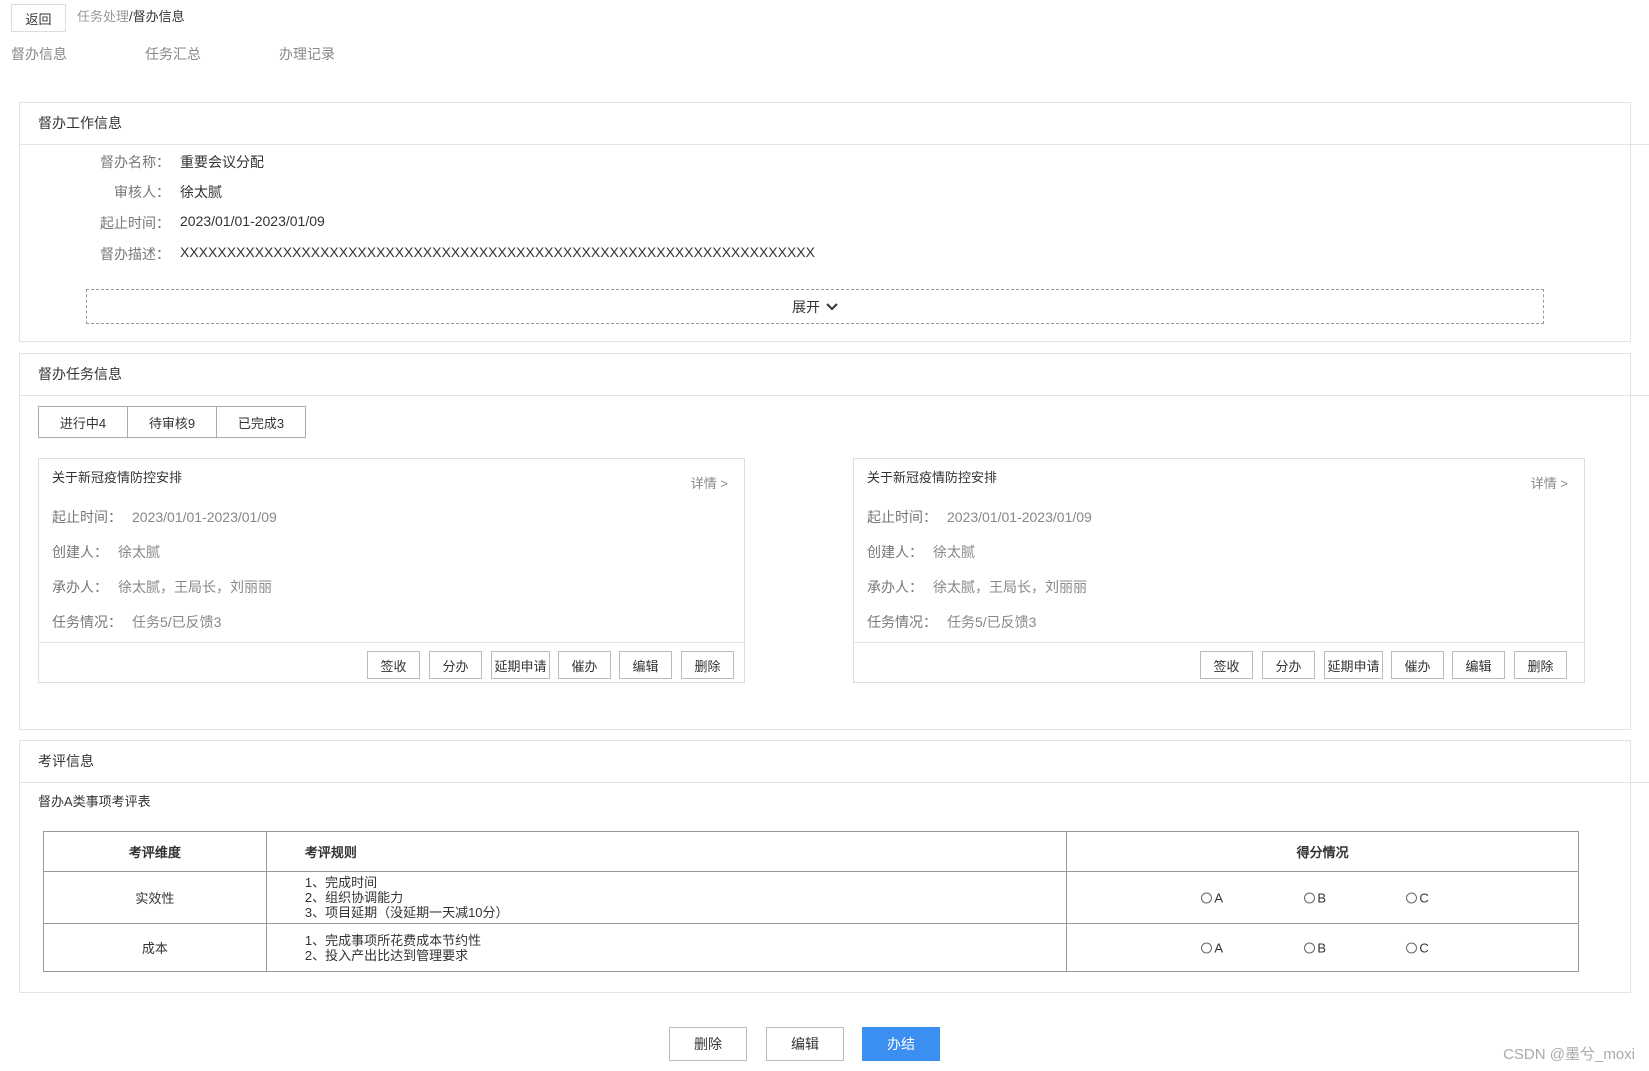 The height and width of the screenshot is (1071, 1649). I want to click on breadcrumb-parent-link: 任务处理, so click(103, 16).